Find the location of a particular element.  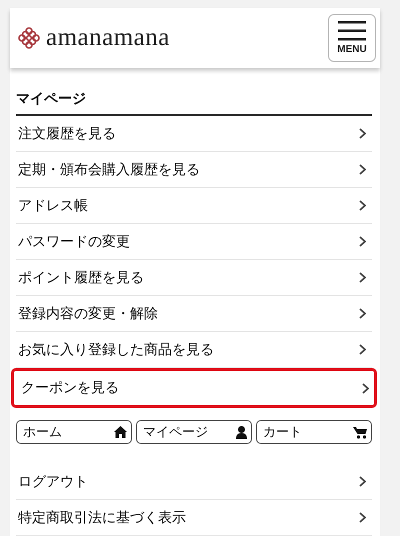

menu-item: クーポンを見る is located at coordinates (194, 388).